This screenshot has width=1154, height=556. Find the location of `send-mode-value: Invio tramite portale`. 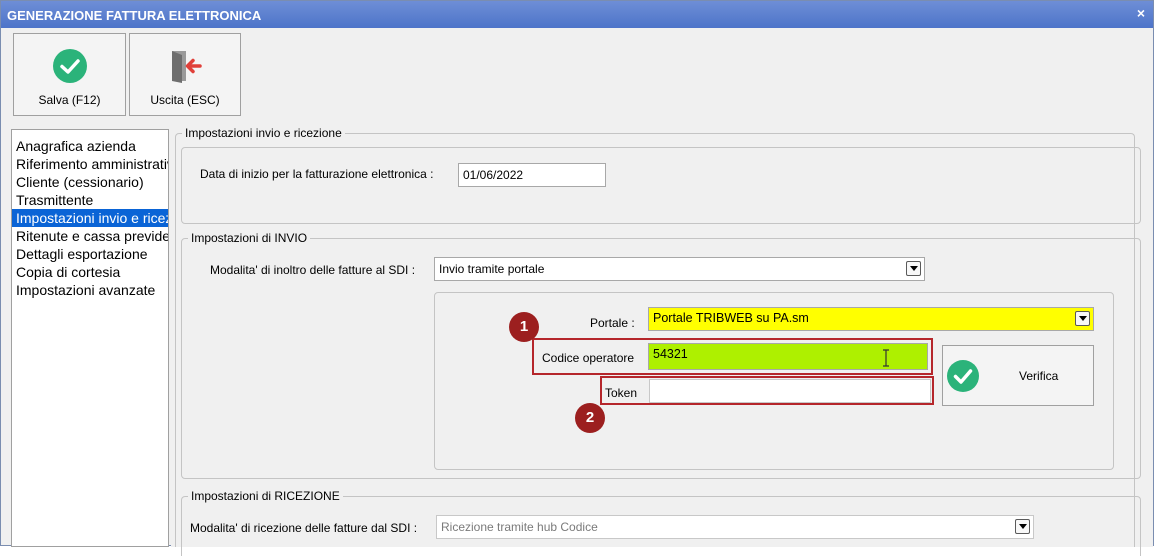

send-mode-value: Invio tramite portale is located at coordinates (492, 269).